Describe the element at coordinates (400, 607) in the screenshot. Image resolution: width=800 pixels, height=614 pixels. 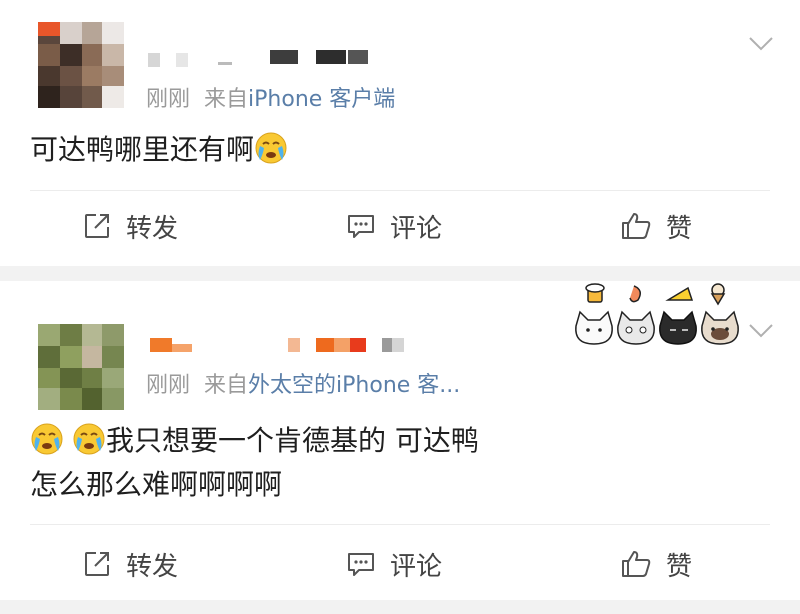
I see `page-bottom-separator` at that location.